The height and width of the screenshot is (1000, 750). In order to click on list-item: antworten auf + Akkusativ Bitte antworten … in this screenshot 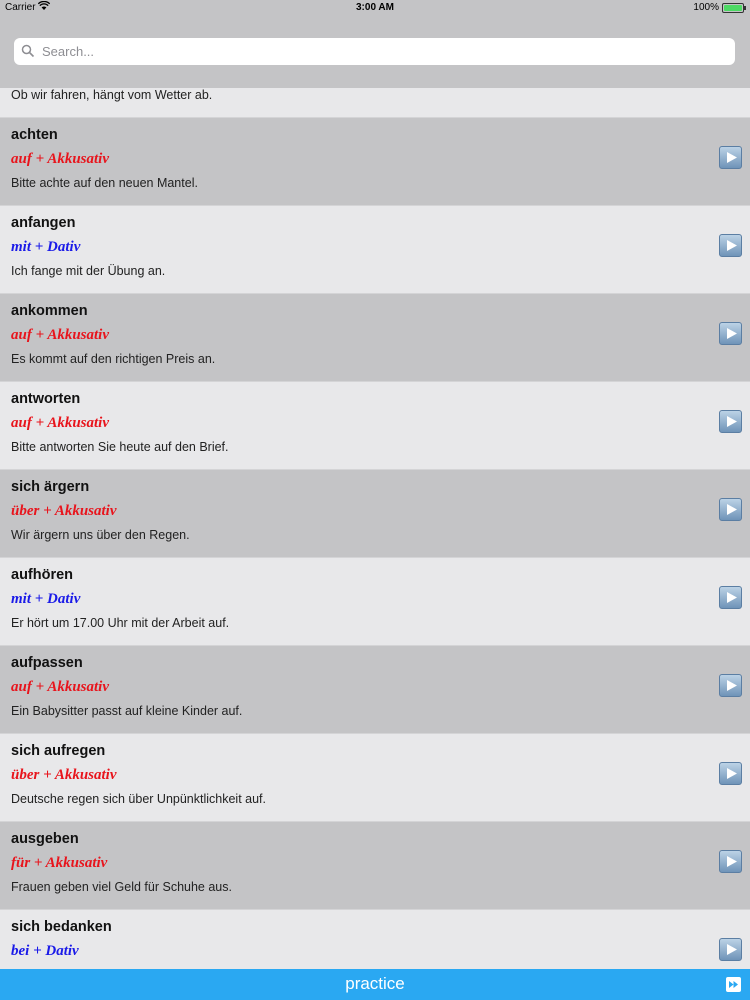, I will do `click(375, 425)`.